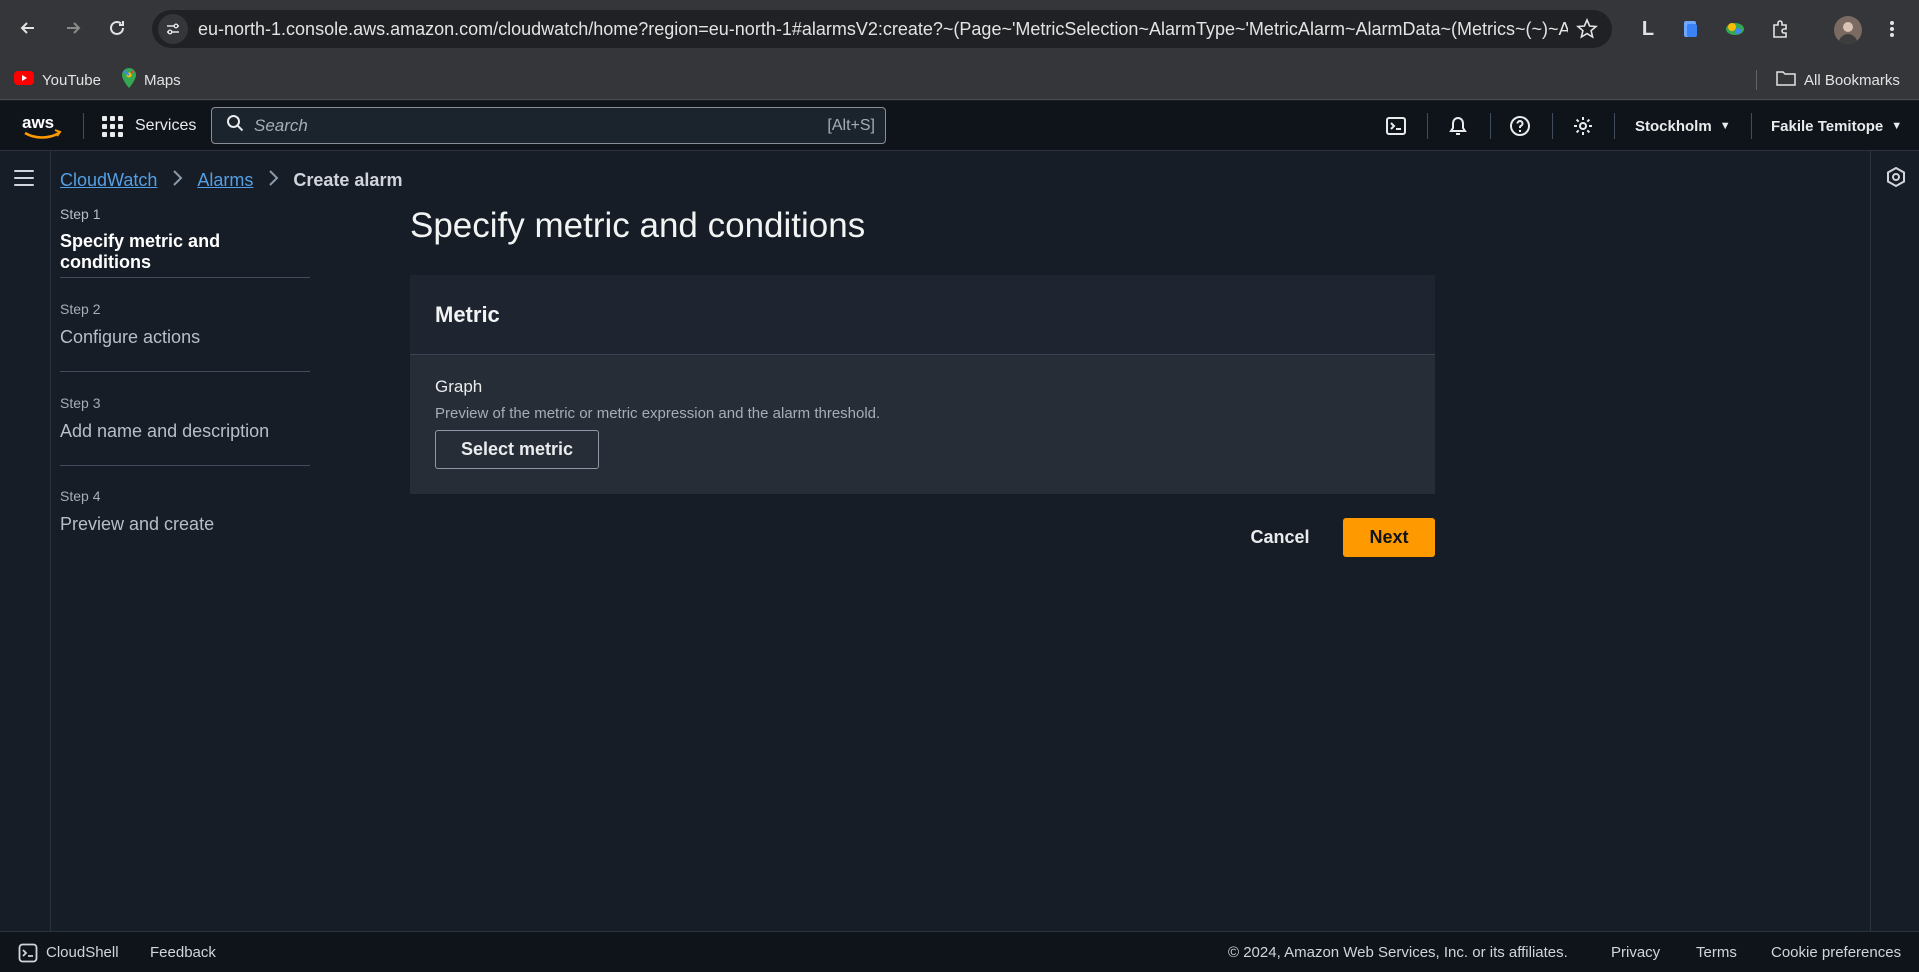  What do you see at coordinates (162, 80) in the screenshot?
I see `bookmark-label: Maps` at bounding box center [162, 80].